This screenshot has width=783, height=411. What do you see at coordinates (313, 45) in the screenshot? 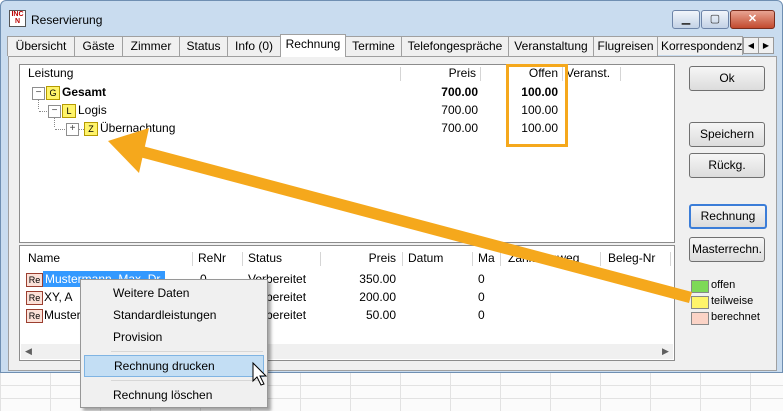
I see `tab-rechnung: Rechnung` at bounding box center [313, 45].